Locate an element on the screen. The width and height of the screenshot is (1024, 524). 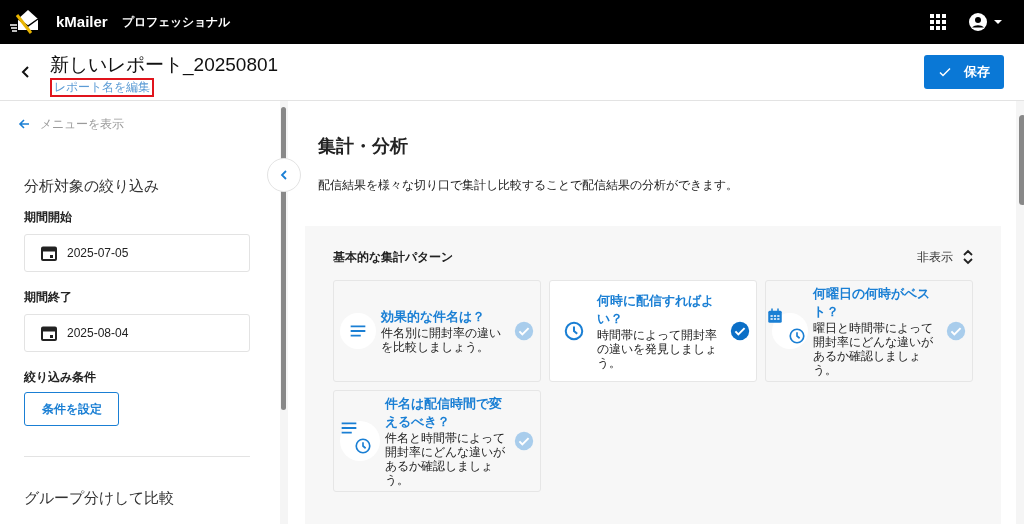
field-label: 絞り込み条件 is located at coordinates (60, 377).